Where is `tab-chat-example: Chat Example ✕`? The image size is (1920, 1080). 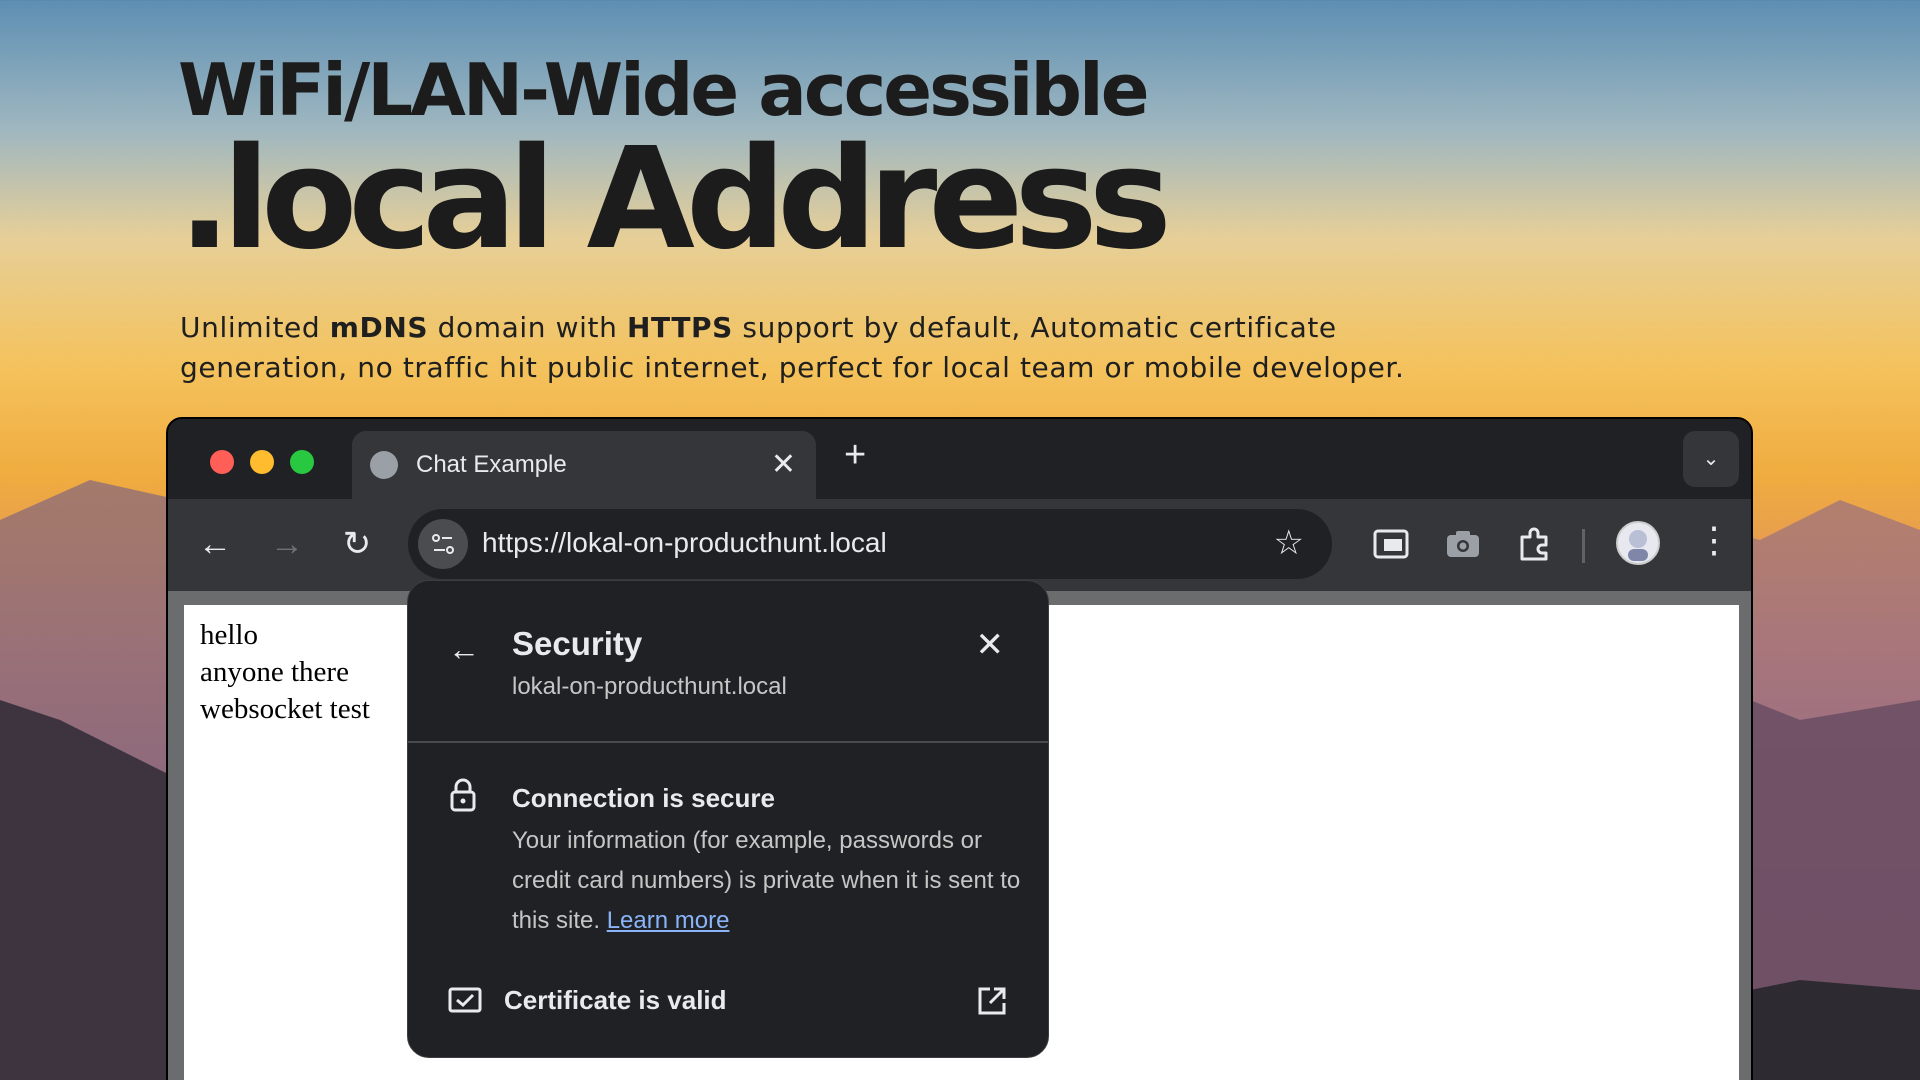 tab-chat-example: Chat Example ✕ is located at coordinates (584, 465).